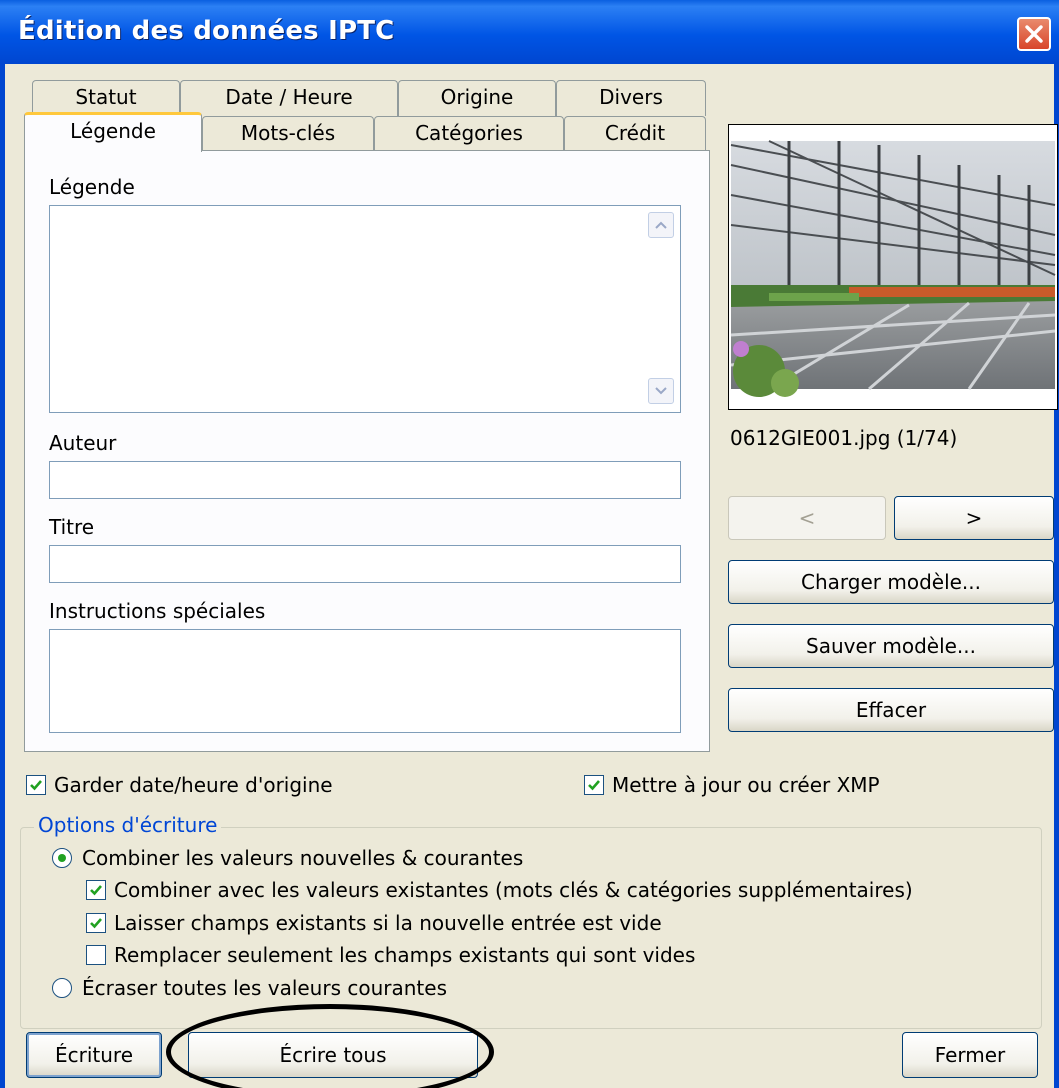 This screenshot has width=1059, height=1088. What do you see at coordinates (365, 309) in the screenshot?
I see `legende-textarea` at bounding box center [365, 309].